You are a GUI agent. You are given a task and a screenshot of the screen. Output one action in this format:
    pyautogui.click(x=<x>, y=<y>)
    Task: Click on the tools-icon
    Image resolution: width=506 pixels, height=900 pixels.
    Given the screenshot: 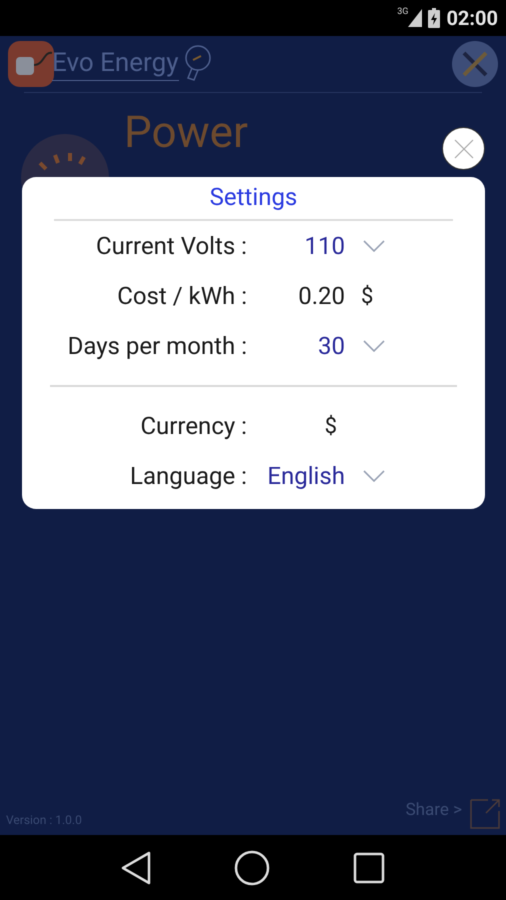 What is the action you would take?
    pyautogui.click(x=475, y=64)
    